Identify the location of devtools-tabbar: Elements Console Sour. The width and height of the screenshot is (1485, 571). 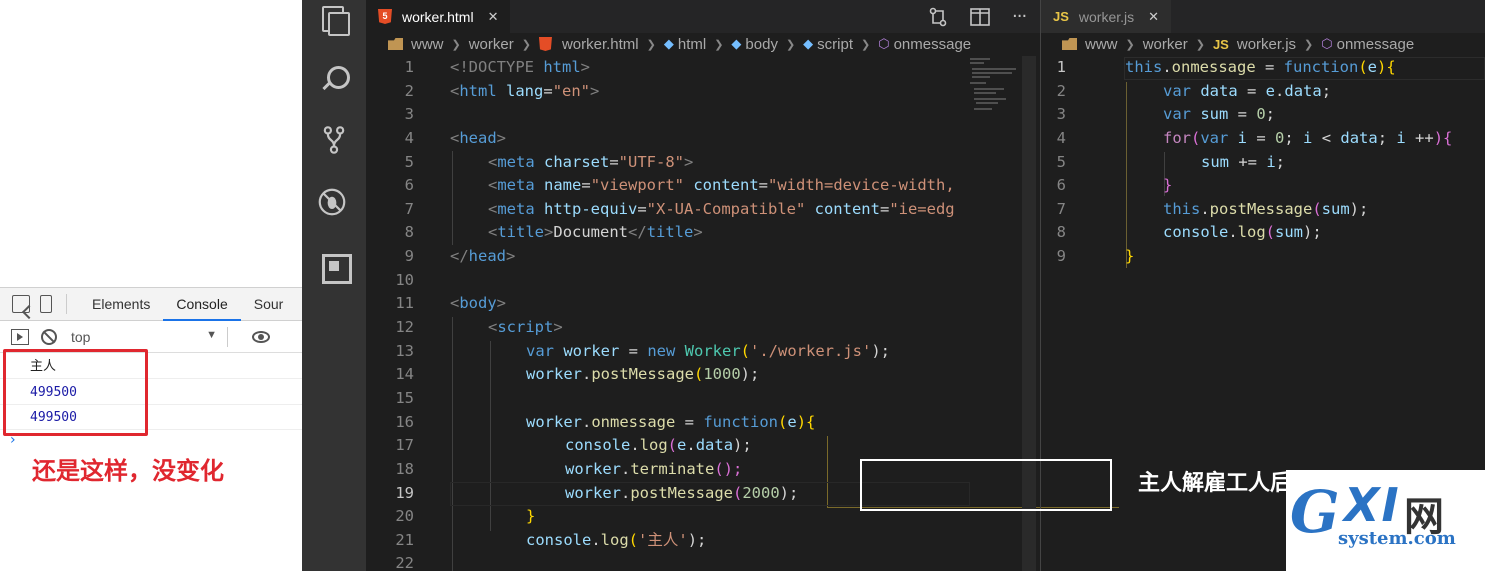
(151, 304).